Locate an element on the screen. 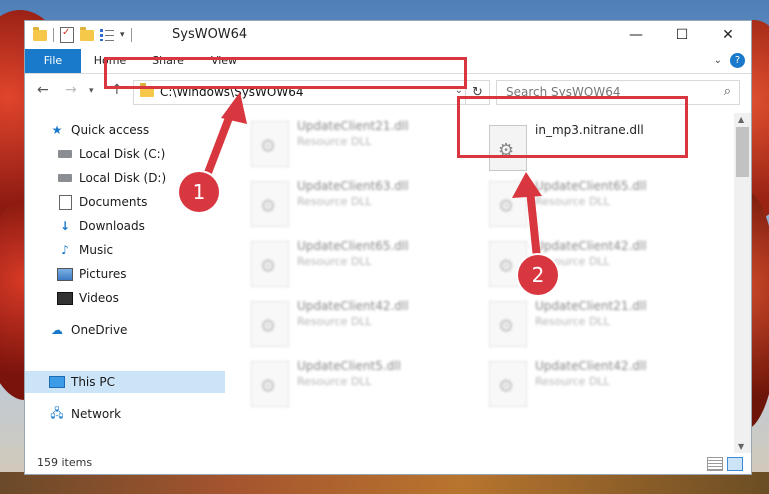  minimize-button: — is located at coordinates (636, 35).